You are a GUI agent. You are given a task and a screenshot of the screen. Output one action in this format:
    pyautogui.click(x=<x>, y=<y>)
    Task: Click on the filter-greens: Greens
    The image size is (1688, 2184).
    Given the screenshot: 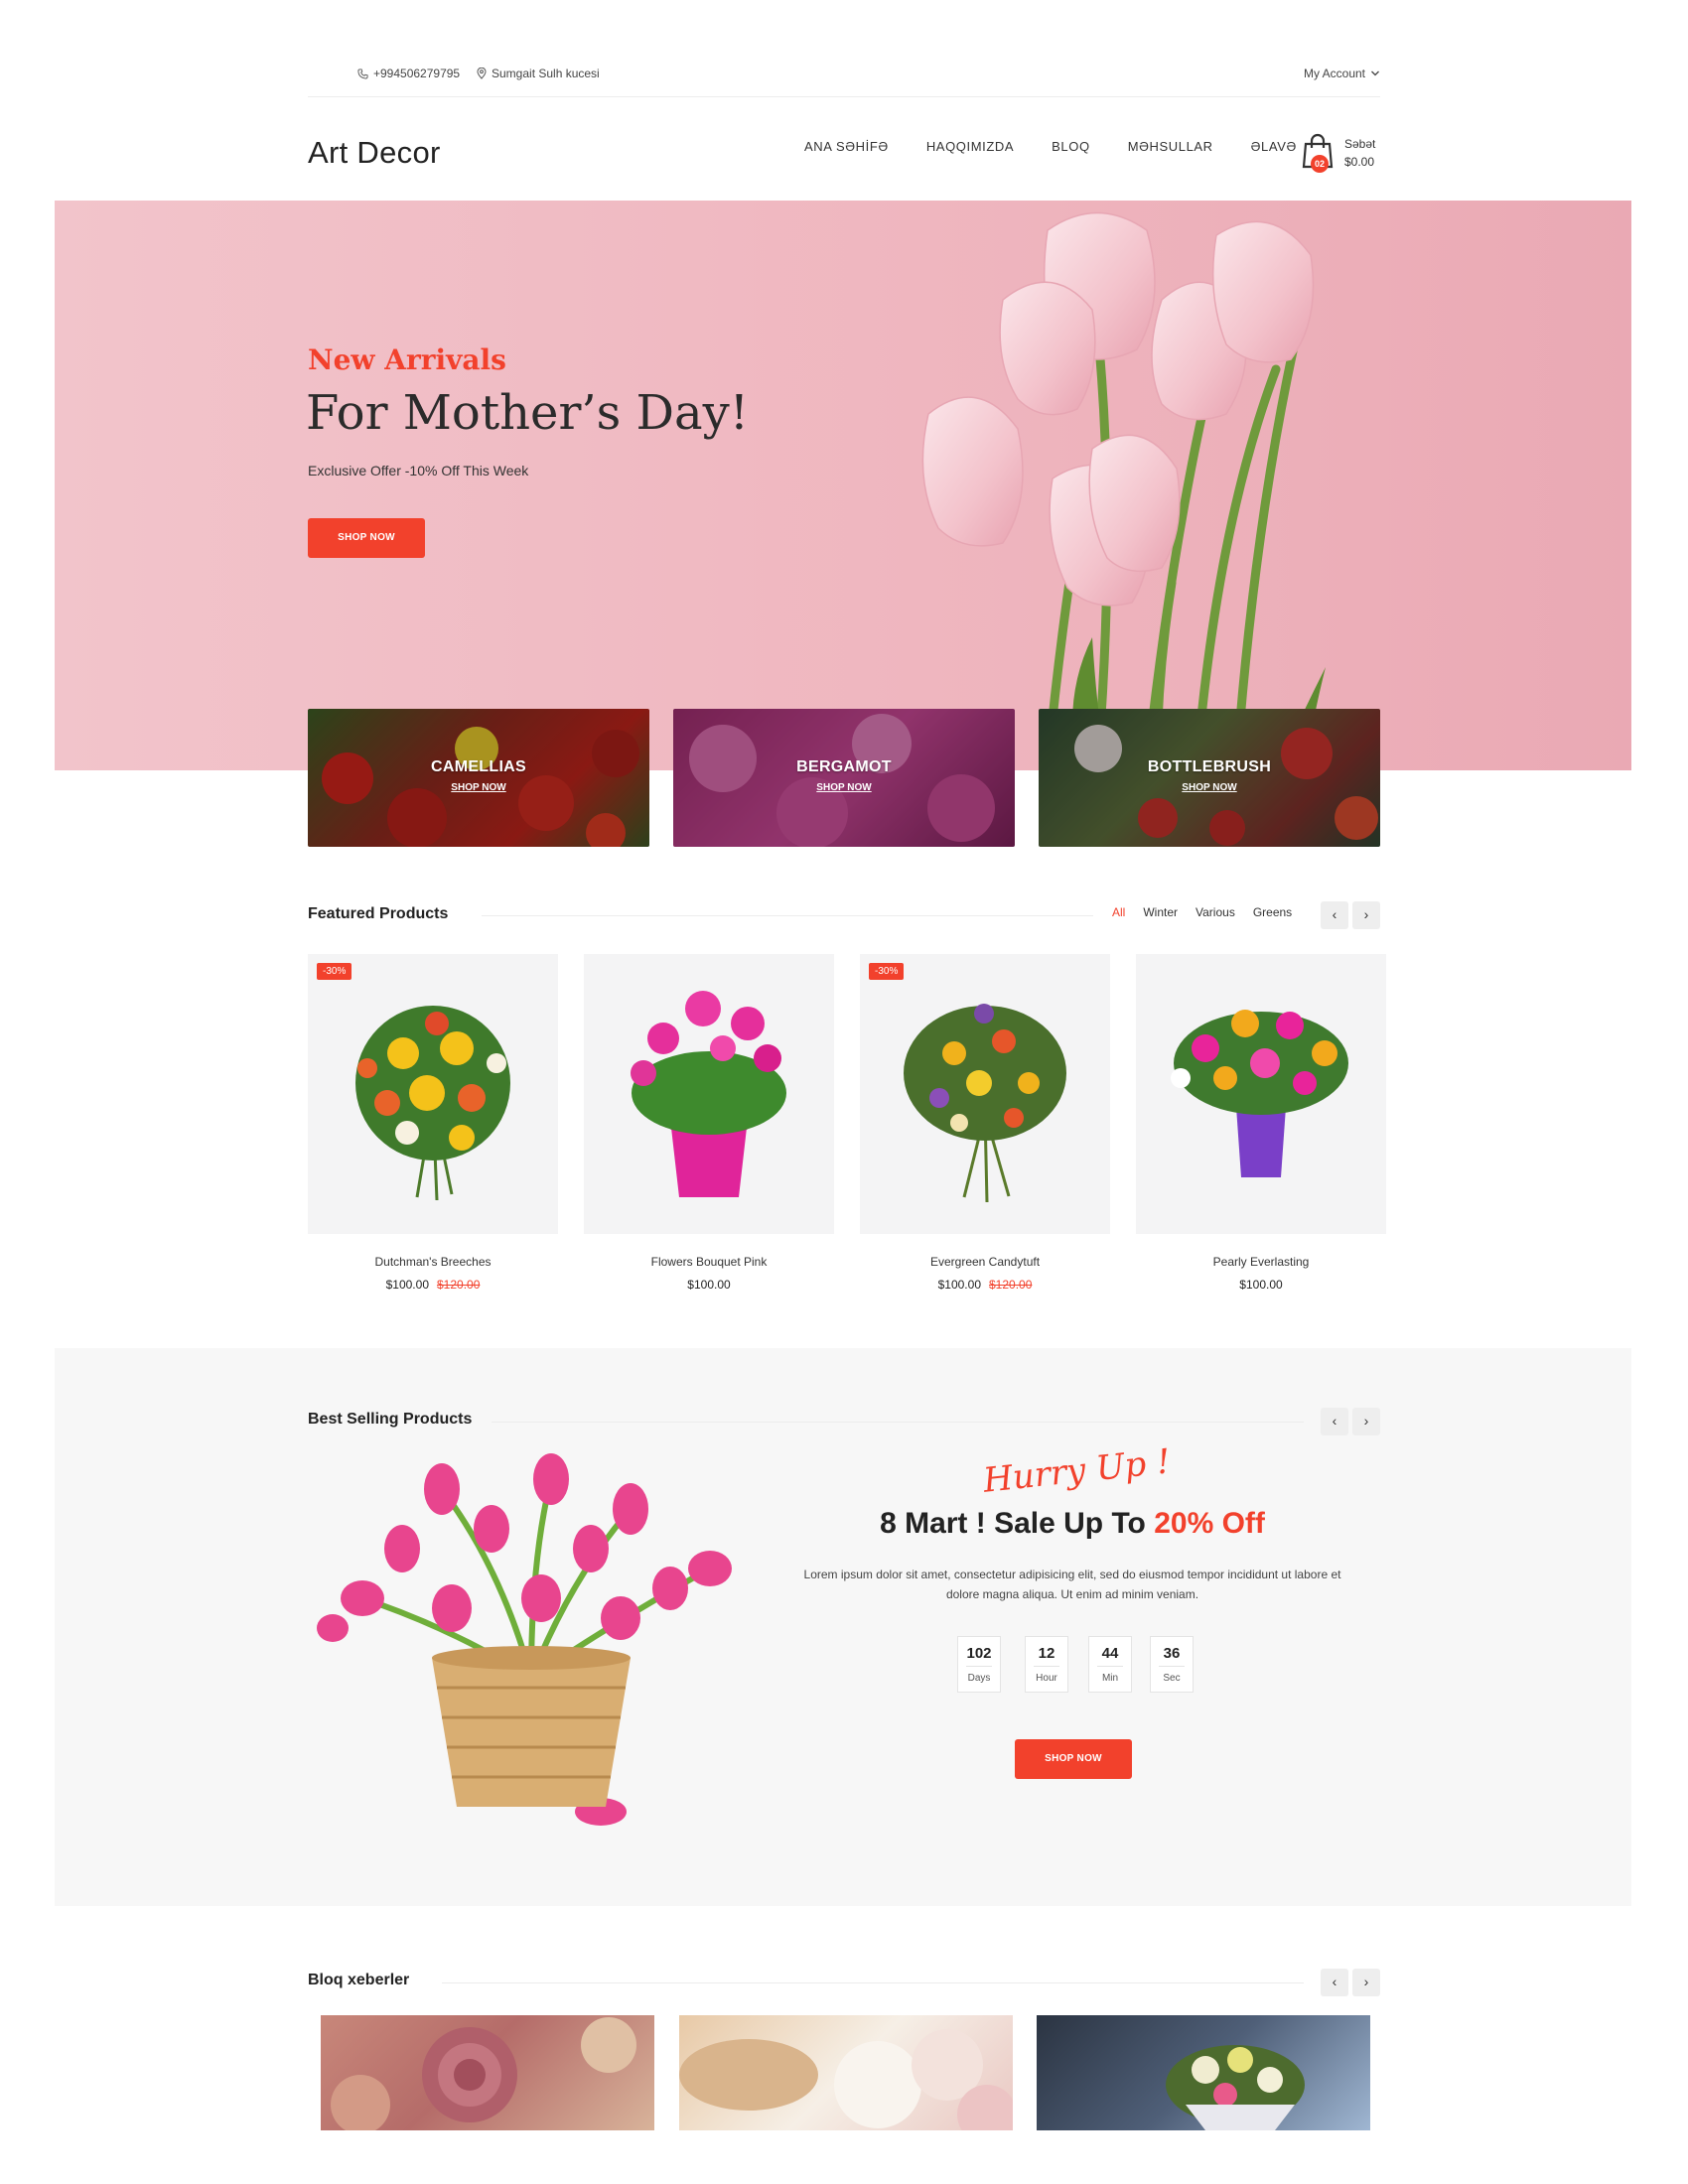 What is the action you would take?
    pyautogui.click(x=1272, y=912)
    